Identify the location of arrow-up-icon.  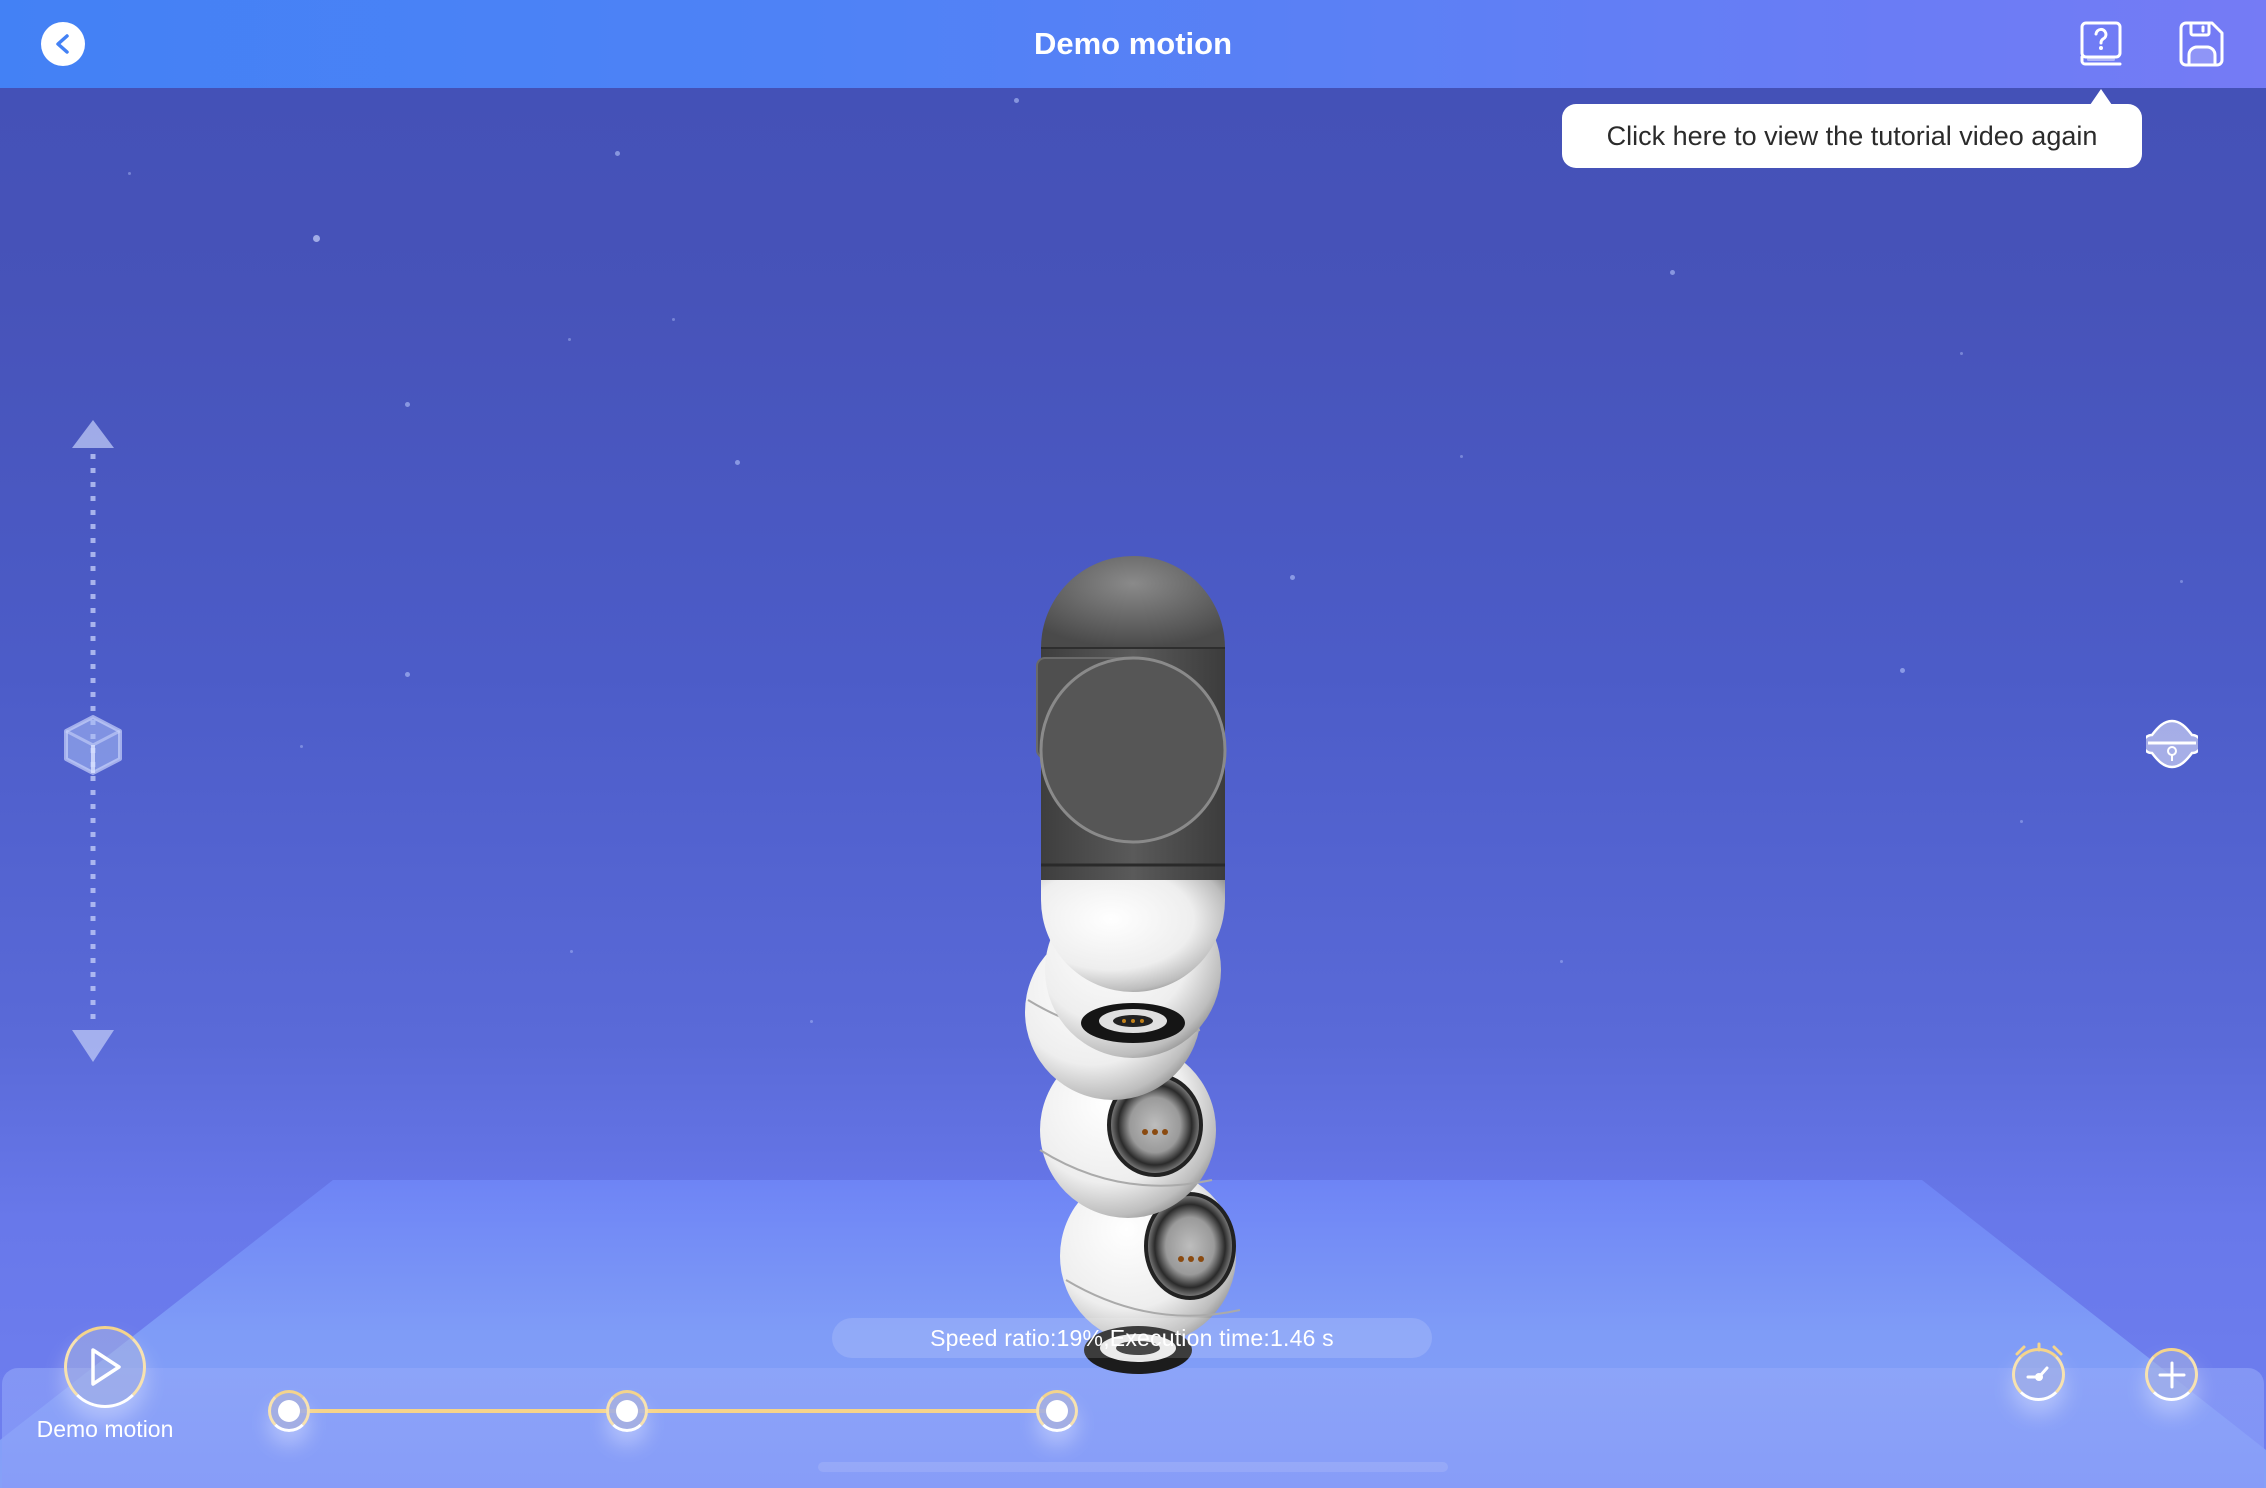
(93, 434).